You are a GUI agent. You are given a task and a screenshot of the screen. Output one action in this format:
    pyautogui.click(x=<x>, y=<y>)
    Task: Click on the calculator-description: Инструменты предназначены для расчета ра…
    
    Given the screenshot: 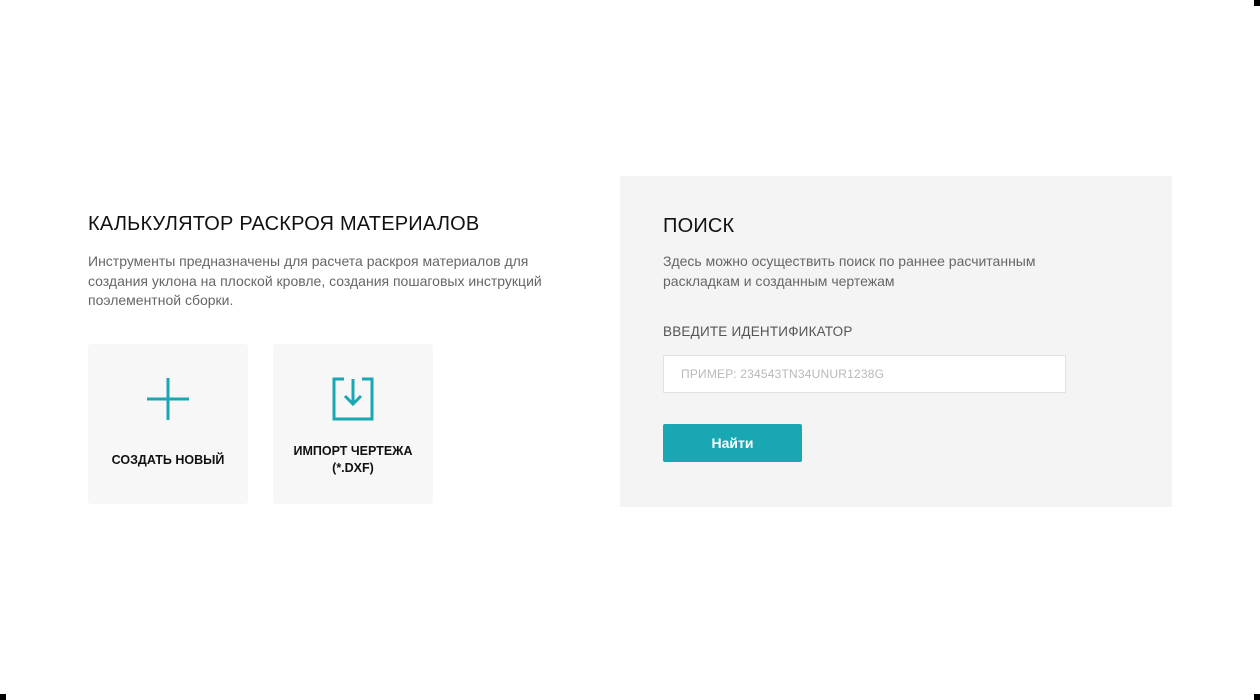 What is the action you would take?
    pyautogui.click(x=315, y=280)
    